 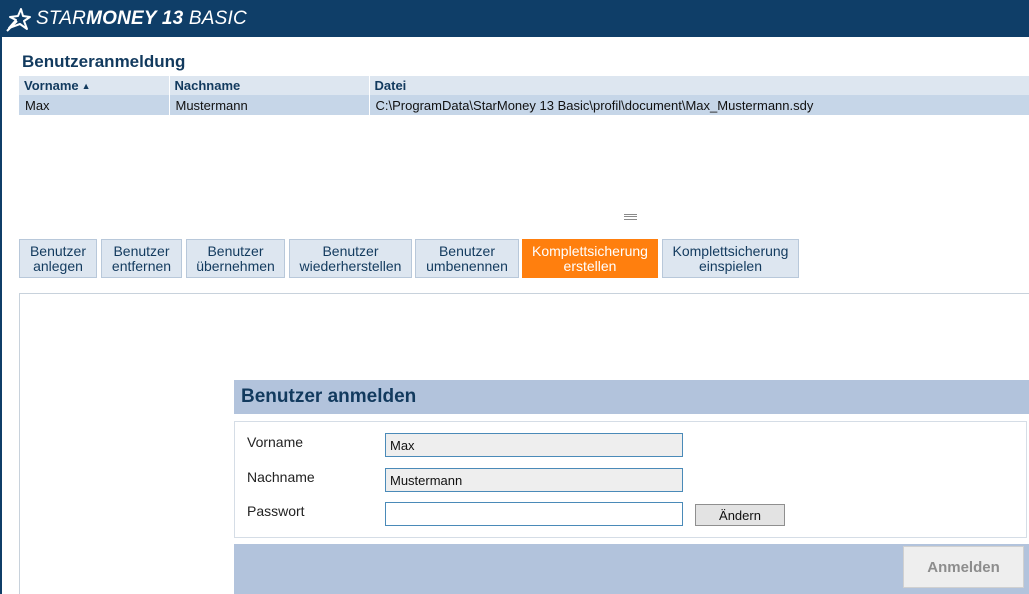 What do you see at coordinates (699, 85) in the screenshot?
I see `column-header-datei: Datei` at bounding box center [699, 85].